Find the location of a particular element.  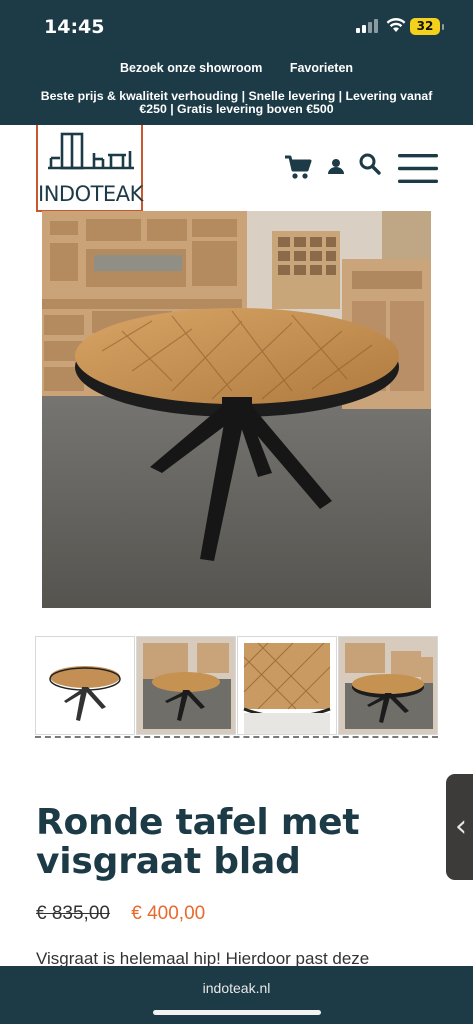

site-header: INDOTEAK is located at coordinates (236, 169).